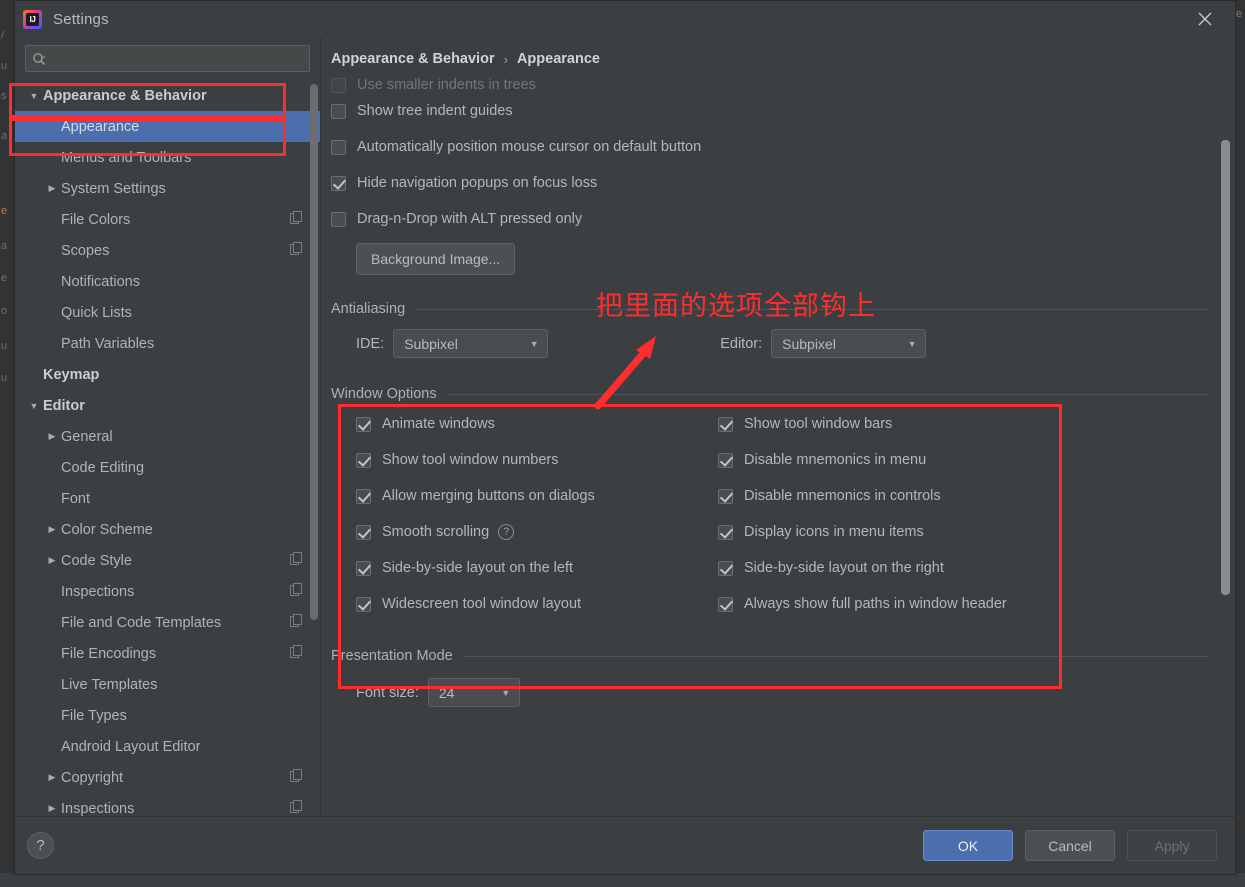  Describe the element at coordinates (167, 157) in the screenshot. I see `sidebar-item-menus-and-toolbars: Menus and Toolbars` at that location.